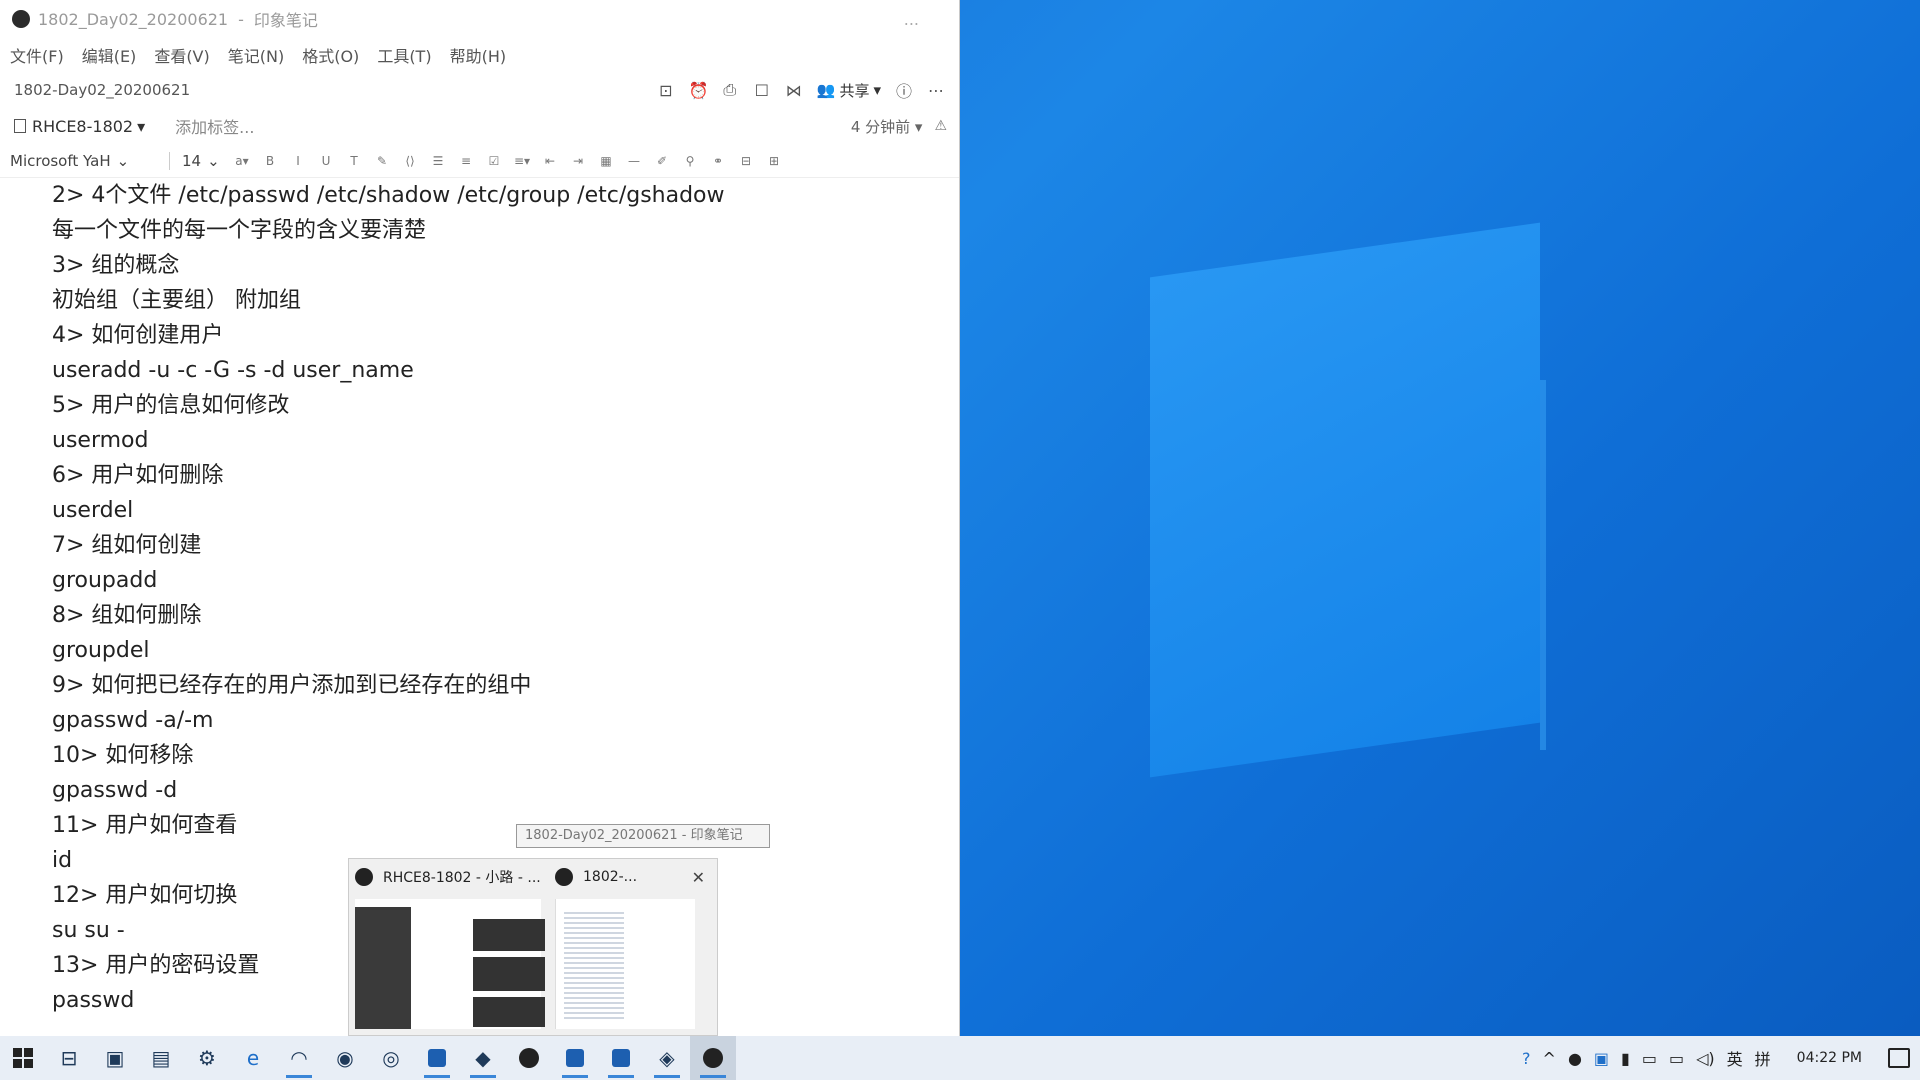  What do you see at coordinates (550, 161) in the screenshot?
I see `outdent-icon: ⇤` at bounding box center [550, 161].